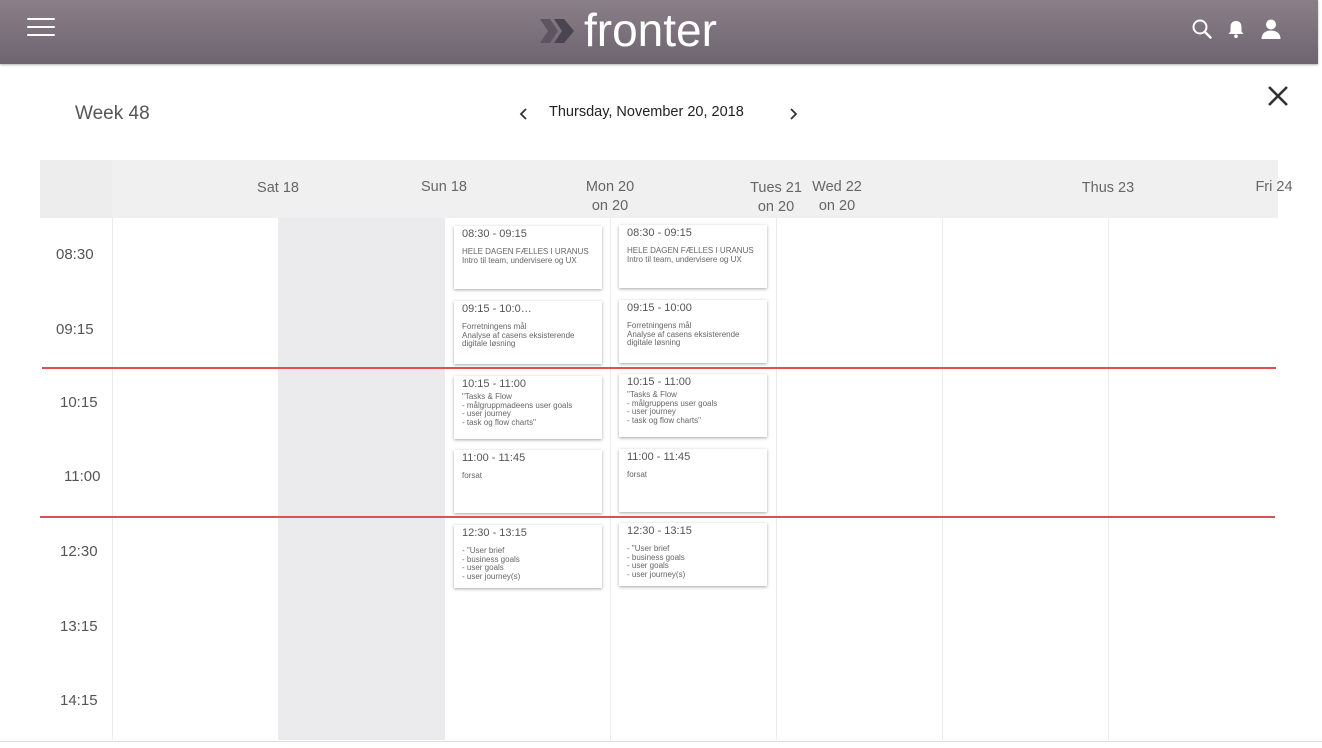 The image size is (1322, 748). I want to click on date-navigator: Thursday, November 20, 2018, so click(660, 114).